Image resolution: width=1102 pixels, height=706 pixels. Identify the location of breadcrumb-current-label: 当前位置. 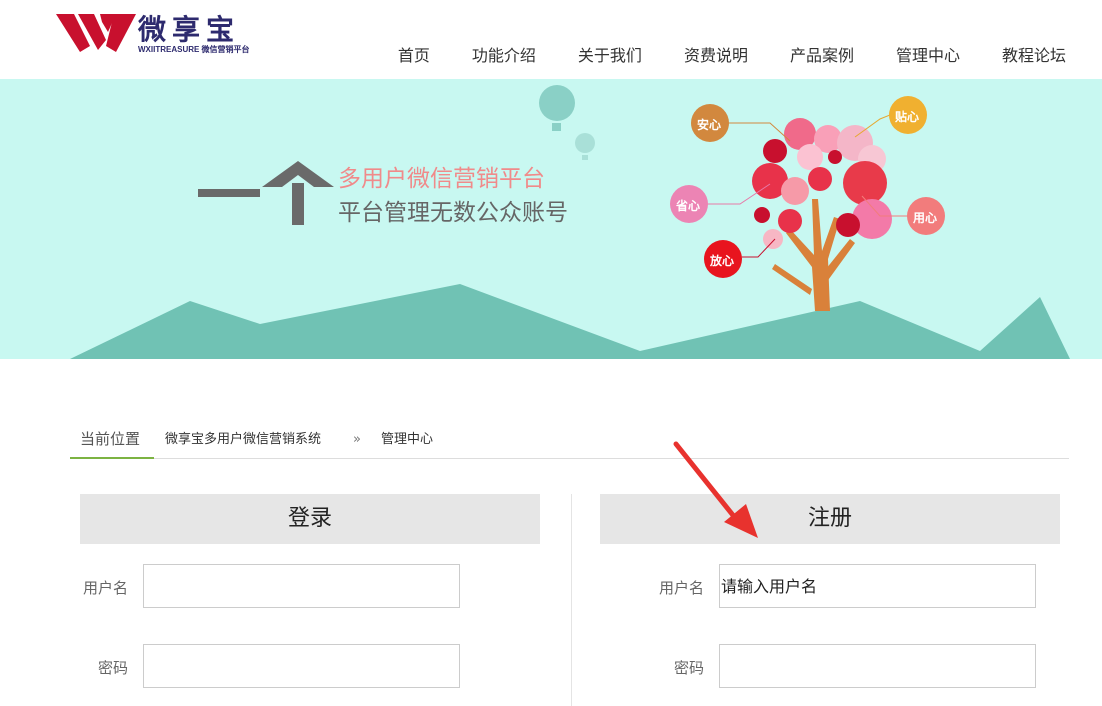
(112, 441).